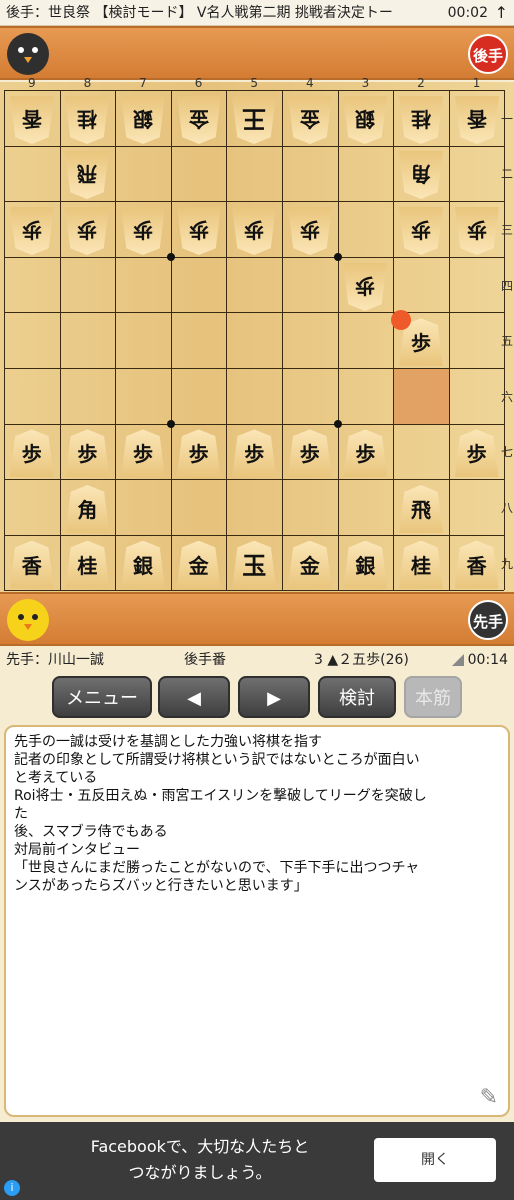 Image resolution: width=514 pixels, height=1200 pixels. I want to click on piece-char: 香, so click(476, 565).